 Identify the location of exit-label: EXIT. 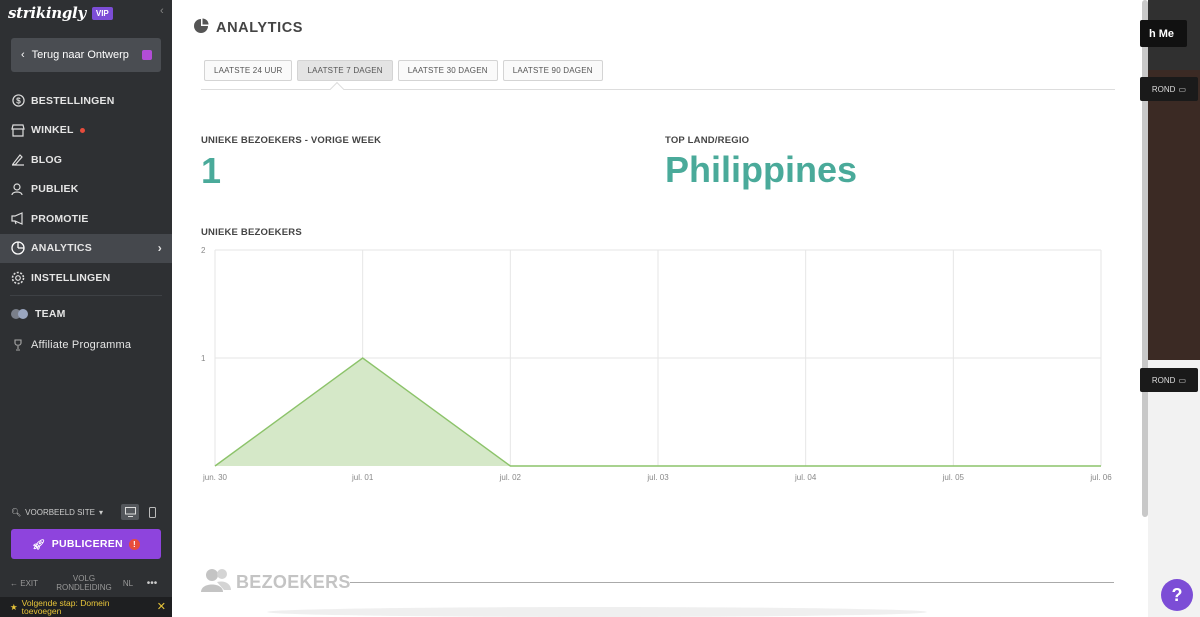
(29, 583).